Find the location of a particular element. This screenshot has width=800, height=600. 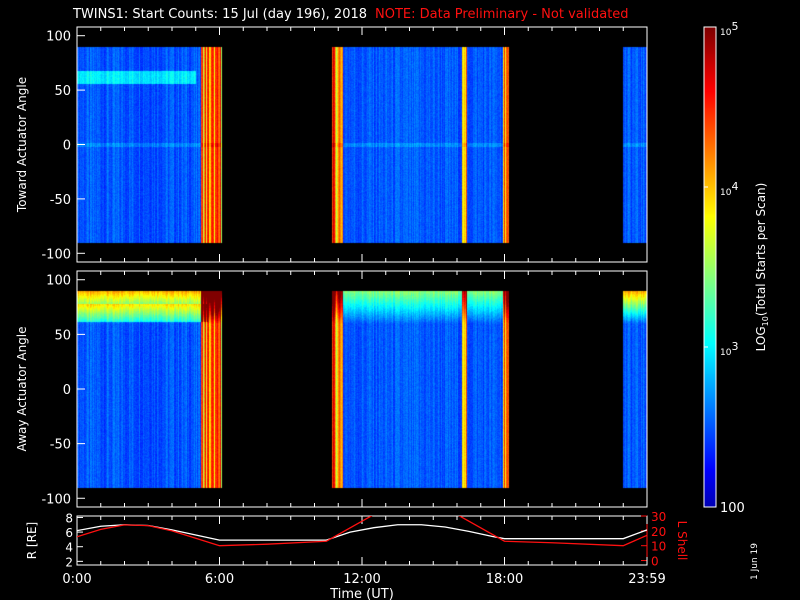

r-ytick-label: 2 is located at coordinates (69, 562).